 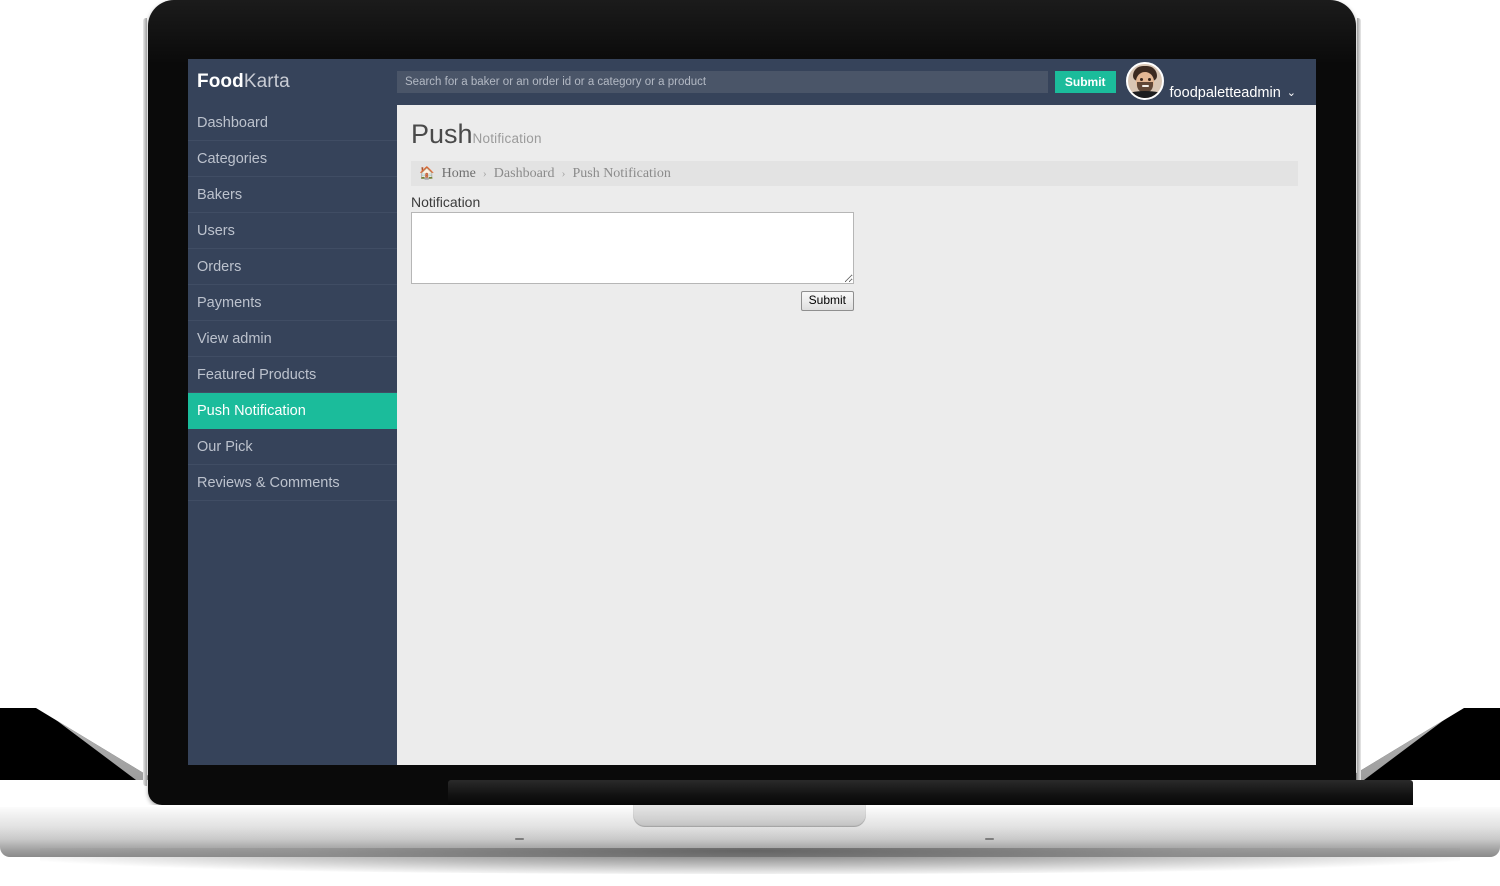 I want to click on form-actions: Submit, so click(x=632, y=301).